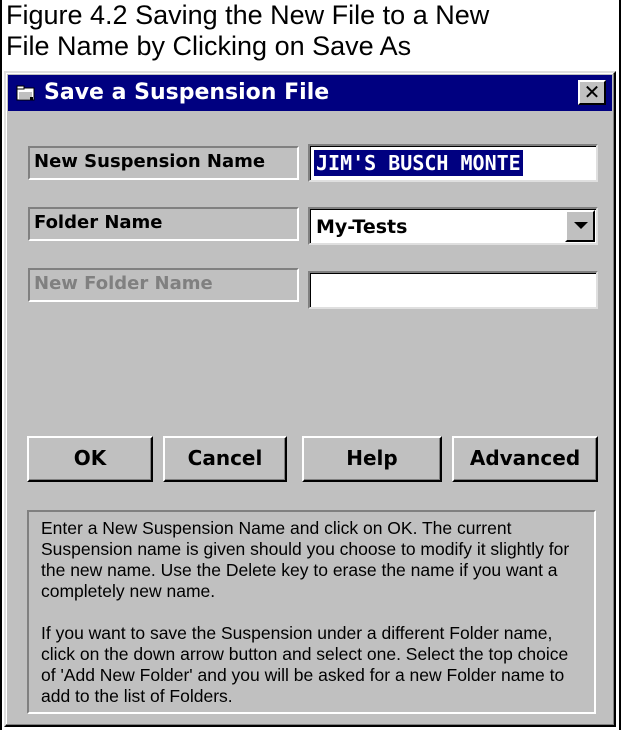 Image resolution: width=621 pixels, height=730 pixels. What do you see at coordinates (163, 224) in the screenshot?
I see `folder-name-label: Folder Name` at bounding box center [163, 224].